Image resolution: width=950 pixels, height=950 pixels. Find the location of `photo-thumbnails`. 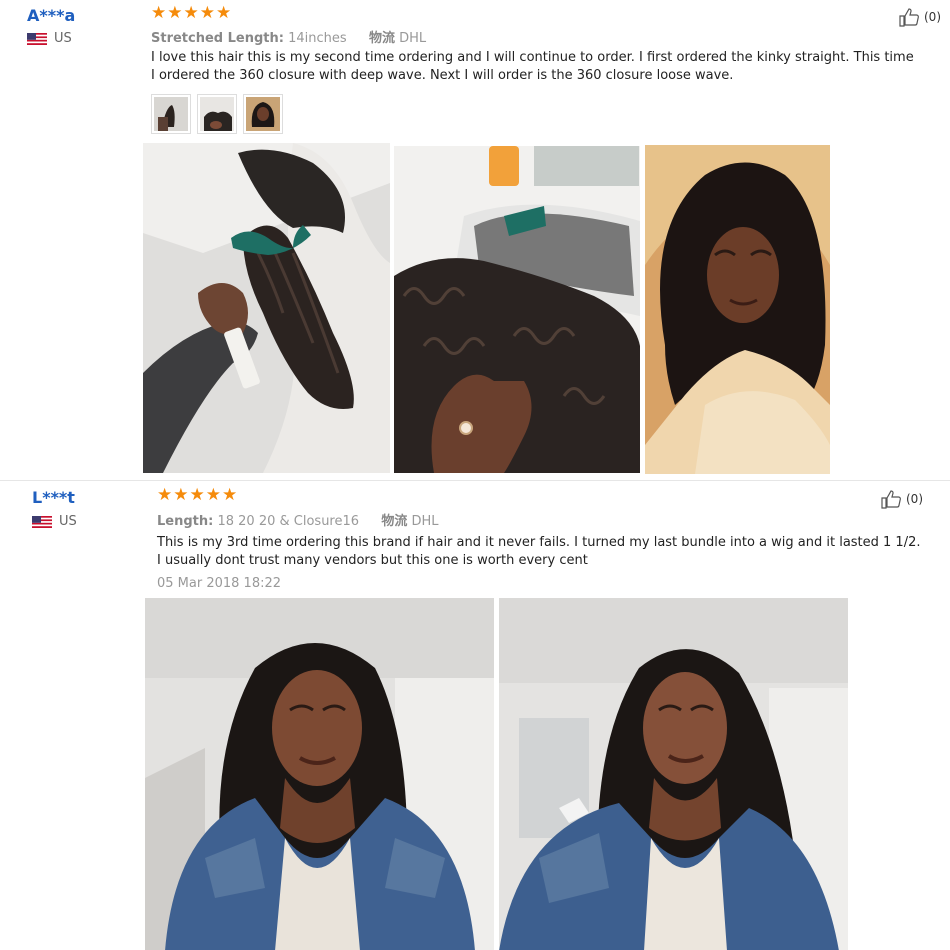

photo-thumbnails is located at coordinates (217, 114).